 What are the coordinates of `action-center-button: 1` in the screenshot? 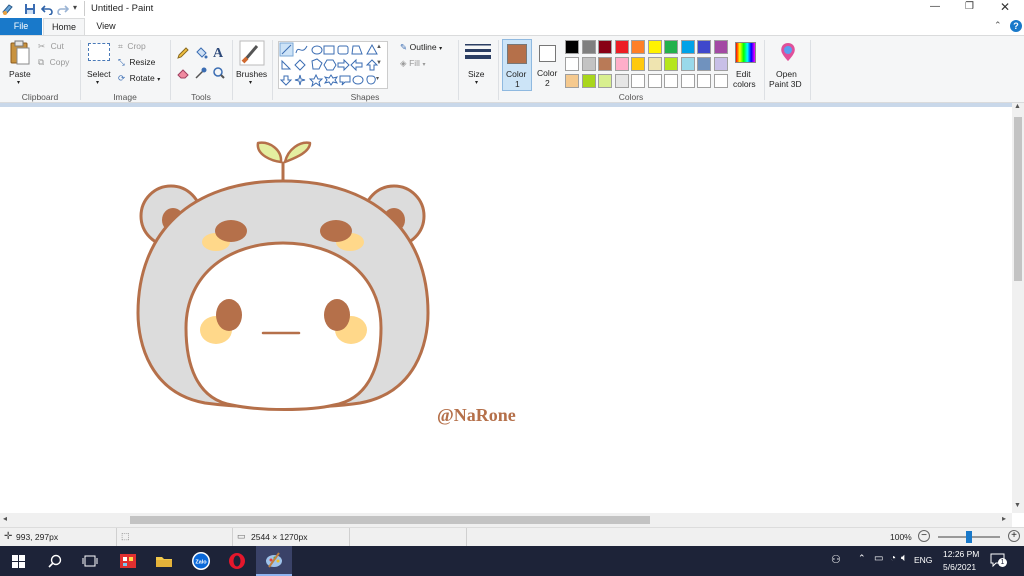 It's located at (998, 560).